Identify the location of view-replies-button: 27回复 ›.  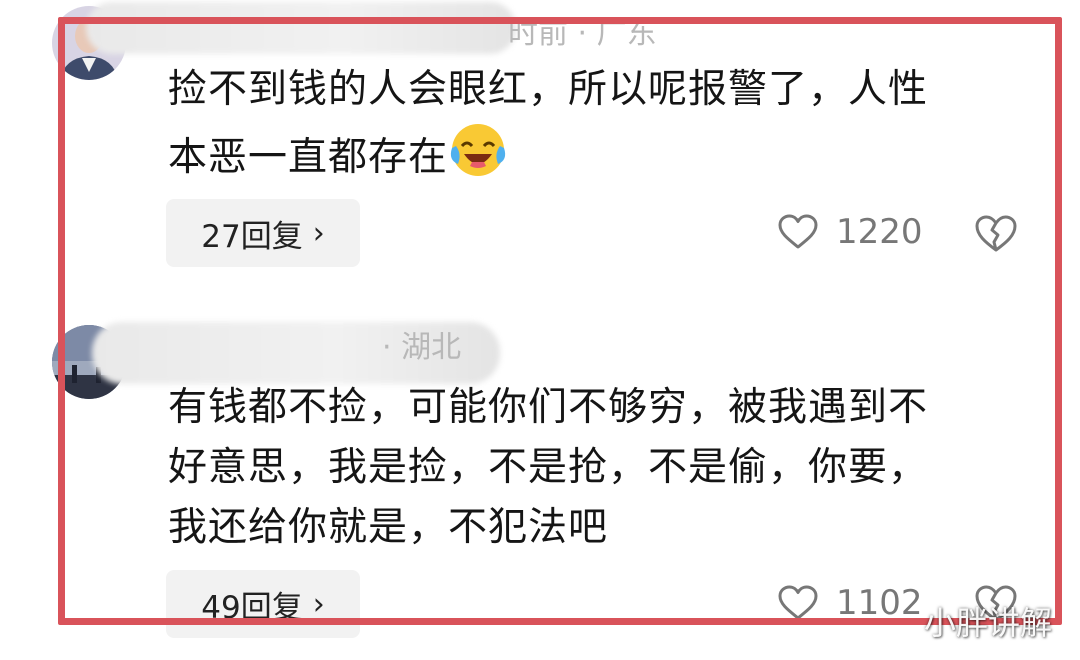
(263, 233).